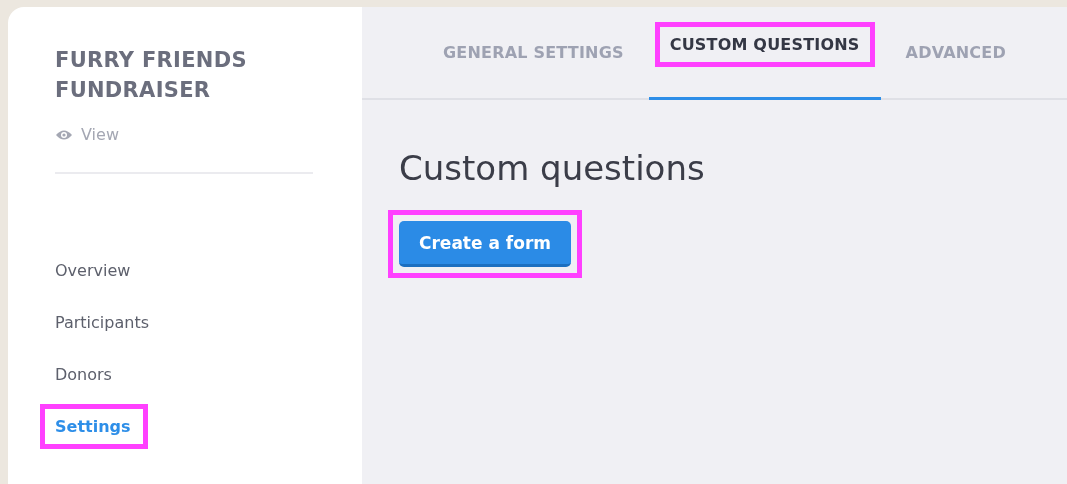  Describe the element at coordinates (64, 134) in the screenshot. I see `eye-icon` at that location.